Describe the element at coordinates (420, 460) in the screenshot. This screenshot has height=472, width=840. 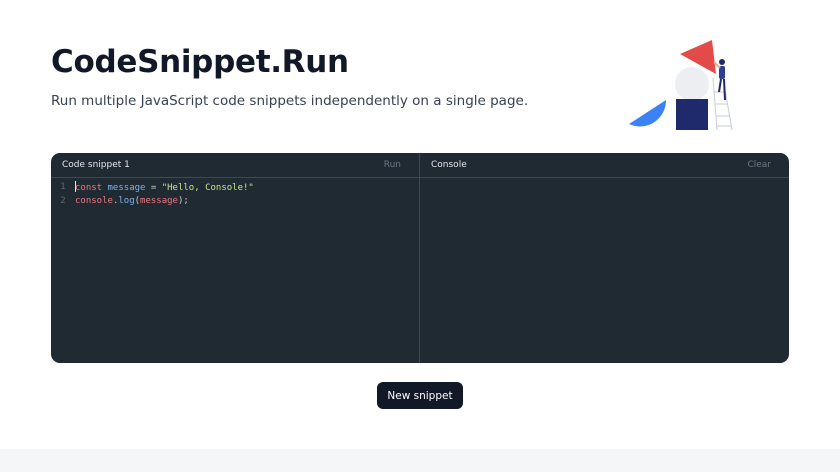
I see `page-footer` at that location.